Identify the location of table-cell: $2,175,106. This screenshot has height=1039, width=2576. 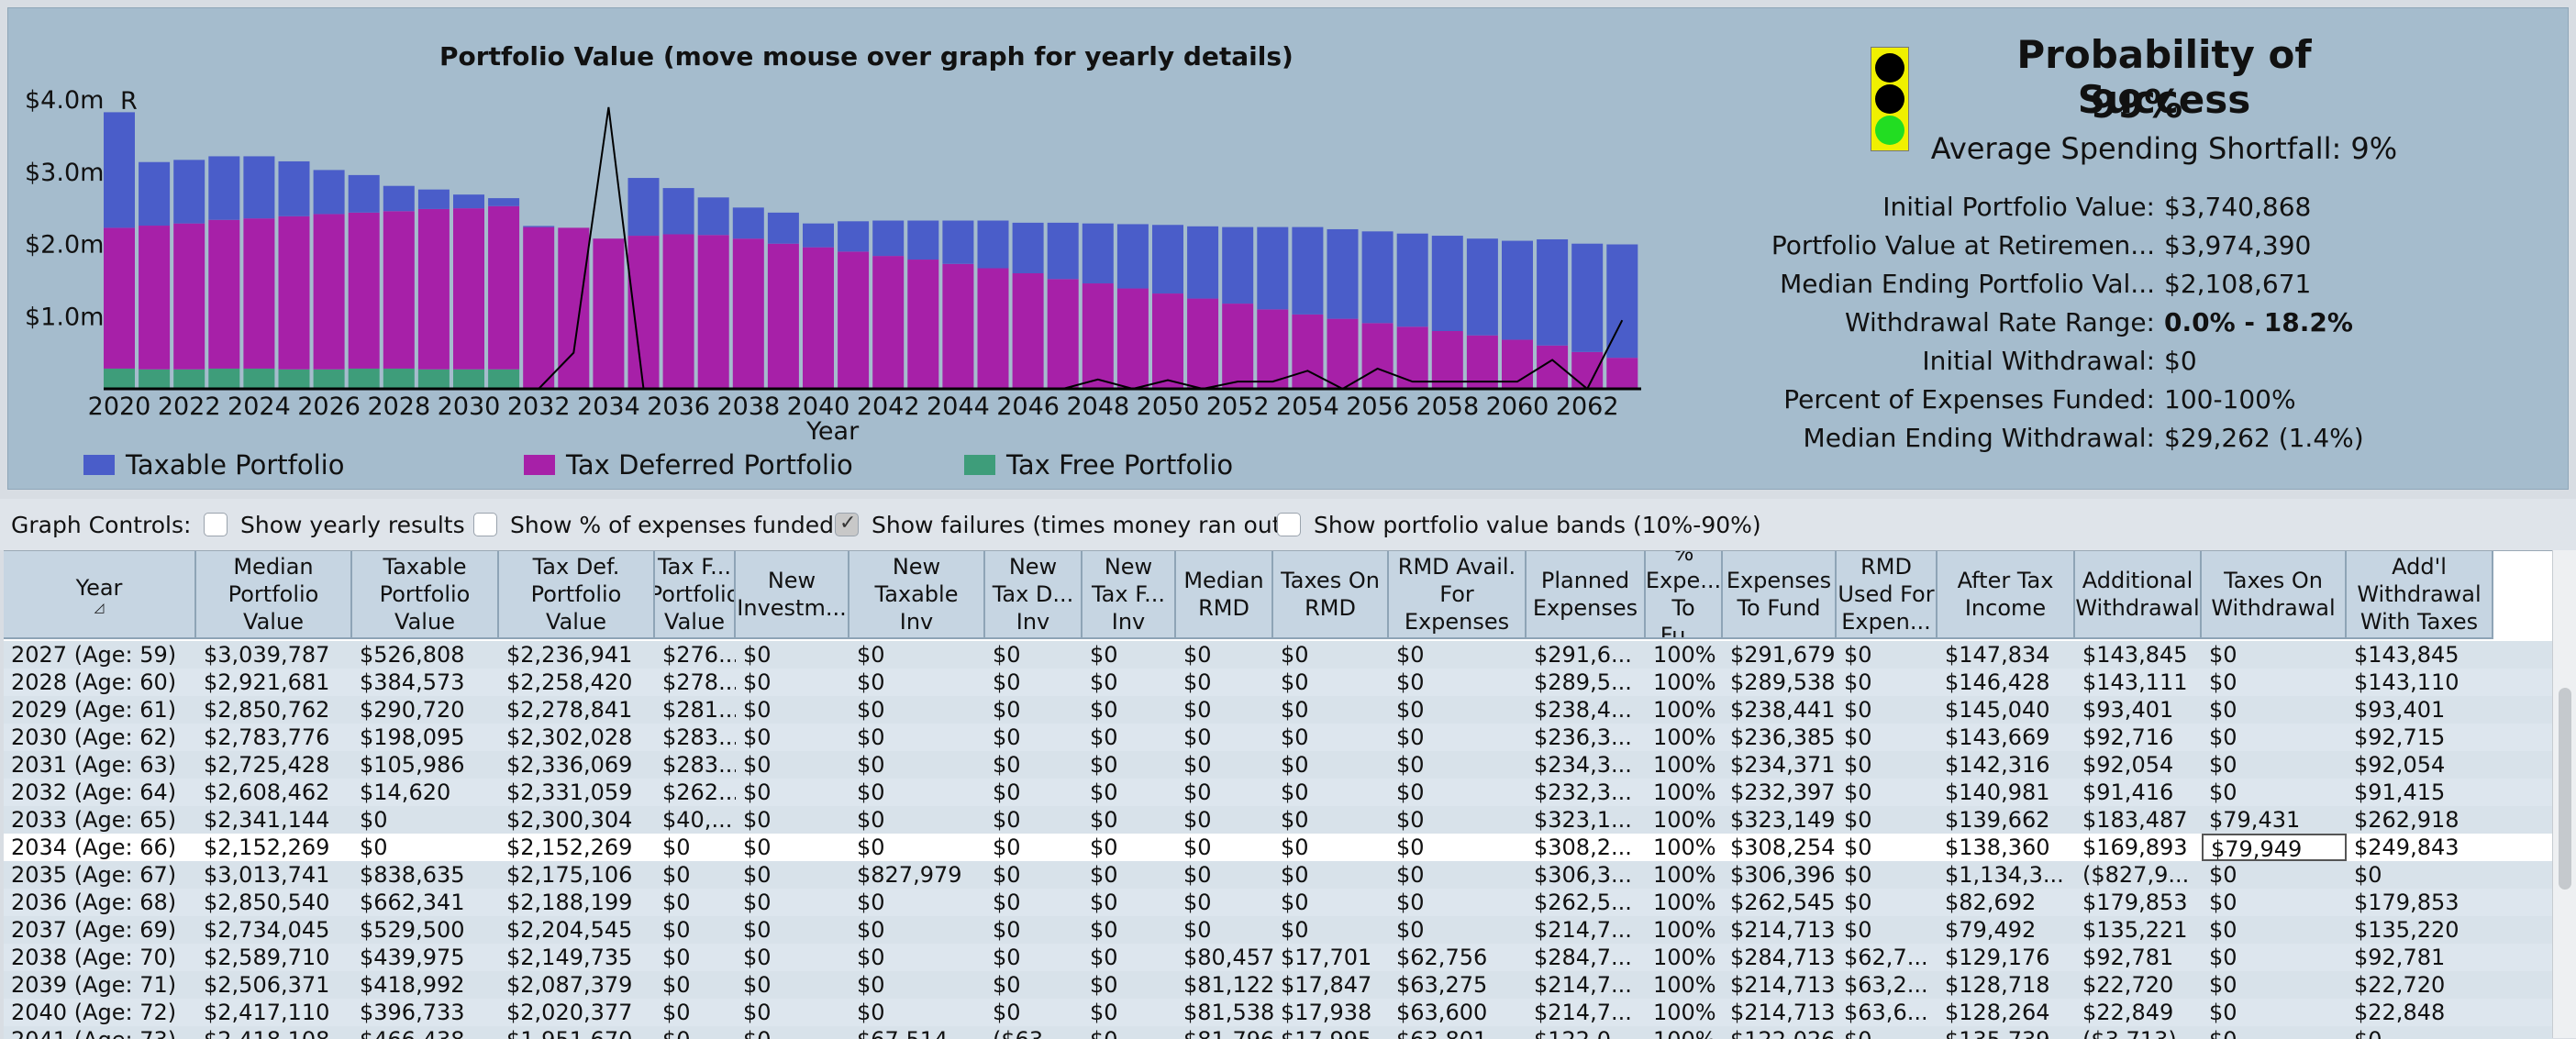
(577, 875).